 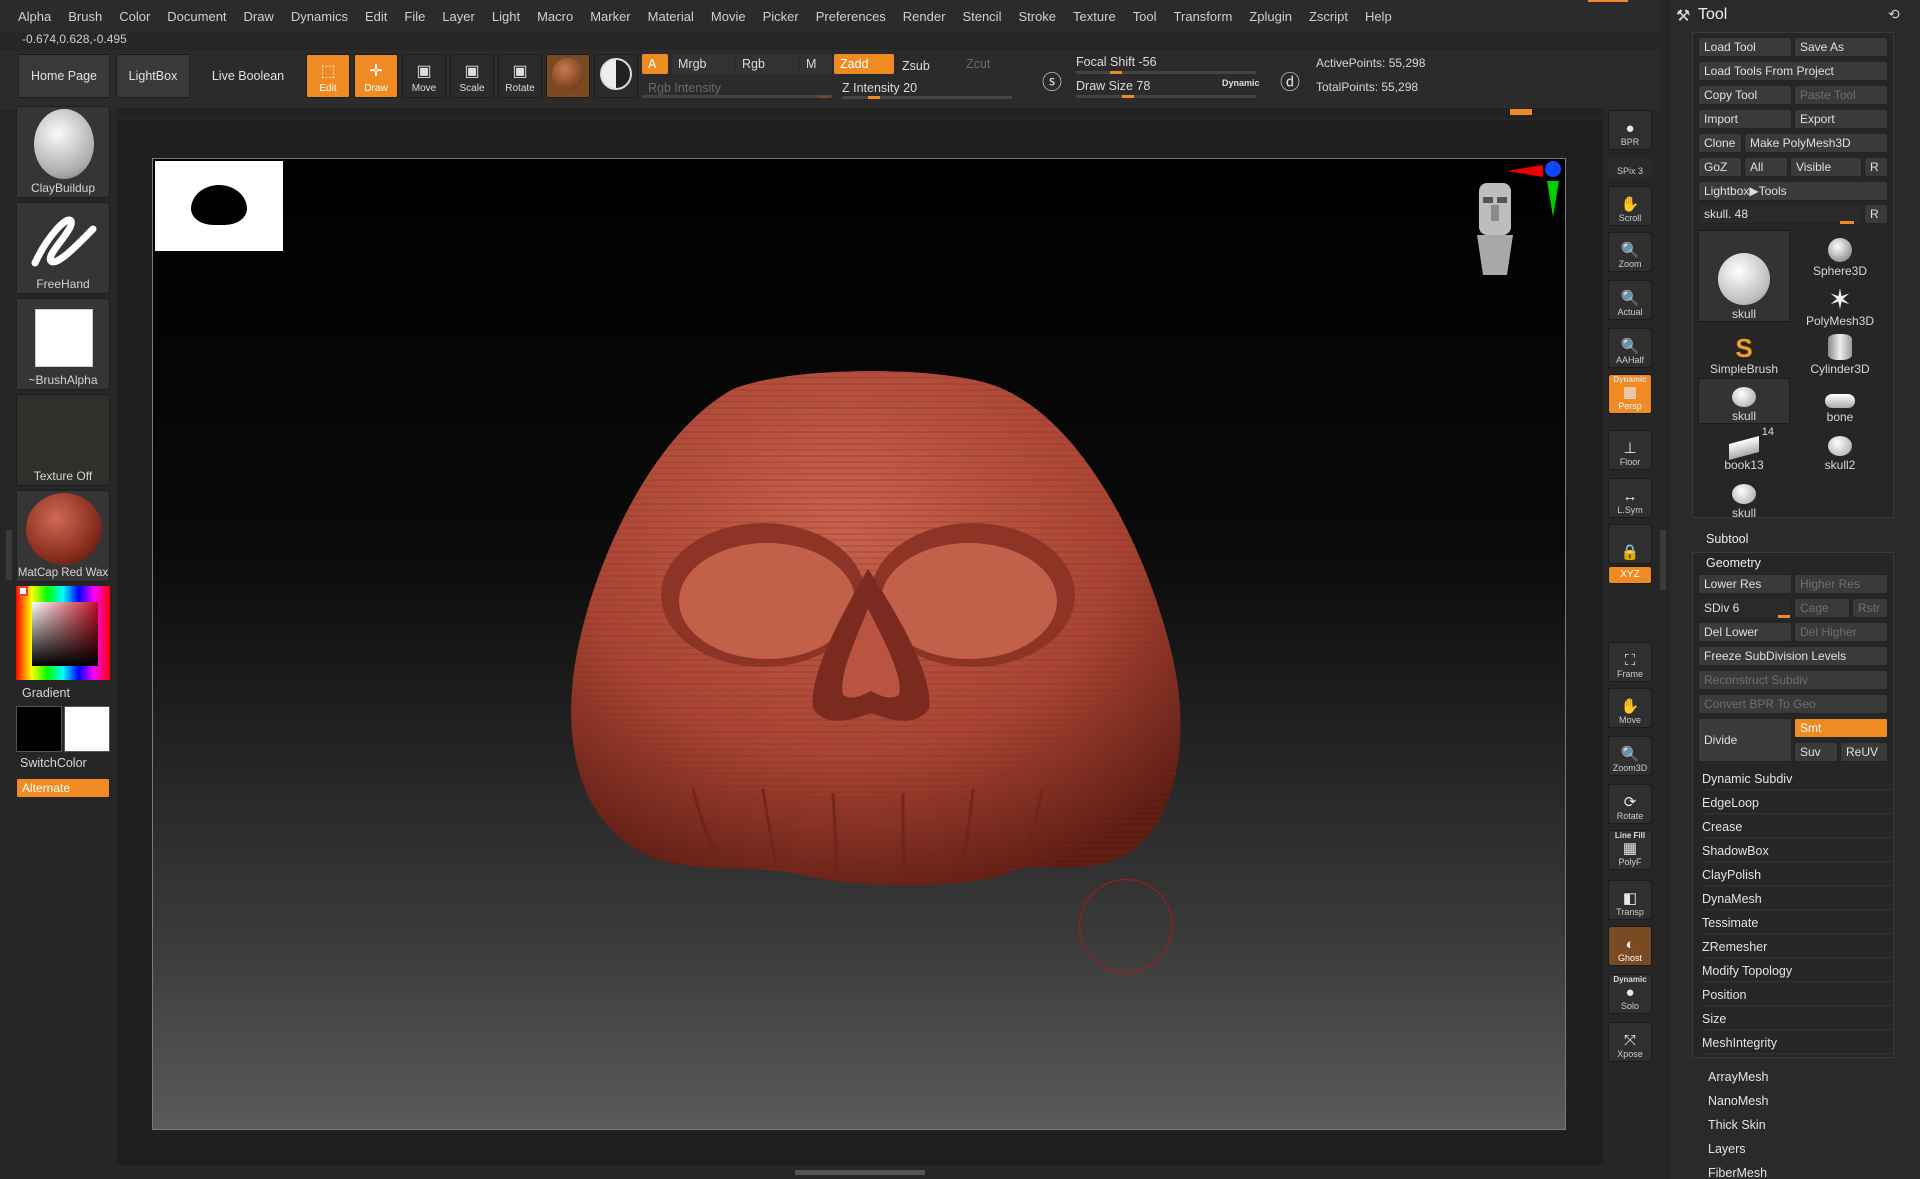 What do you see at coordinates (851, 16) in the screenshot?
I see `menu-preferences: Preferences` at bounding box center [851, 16].